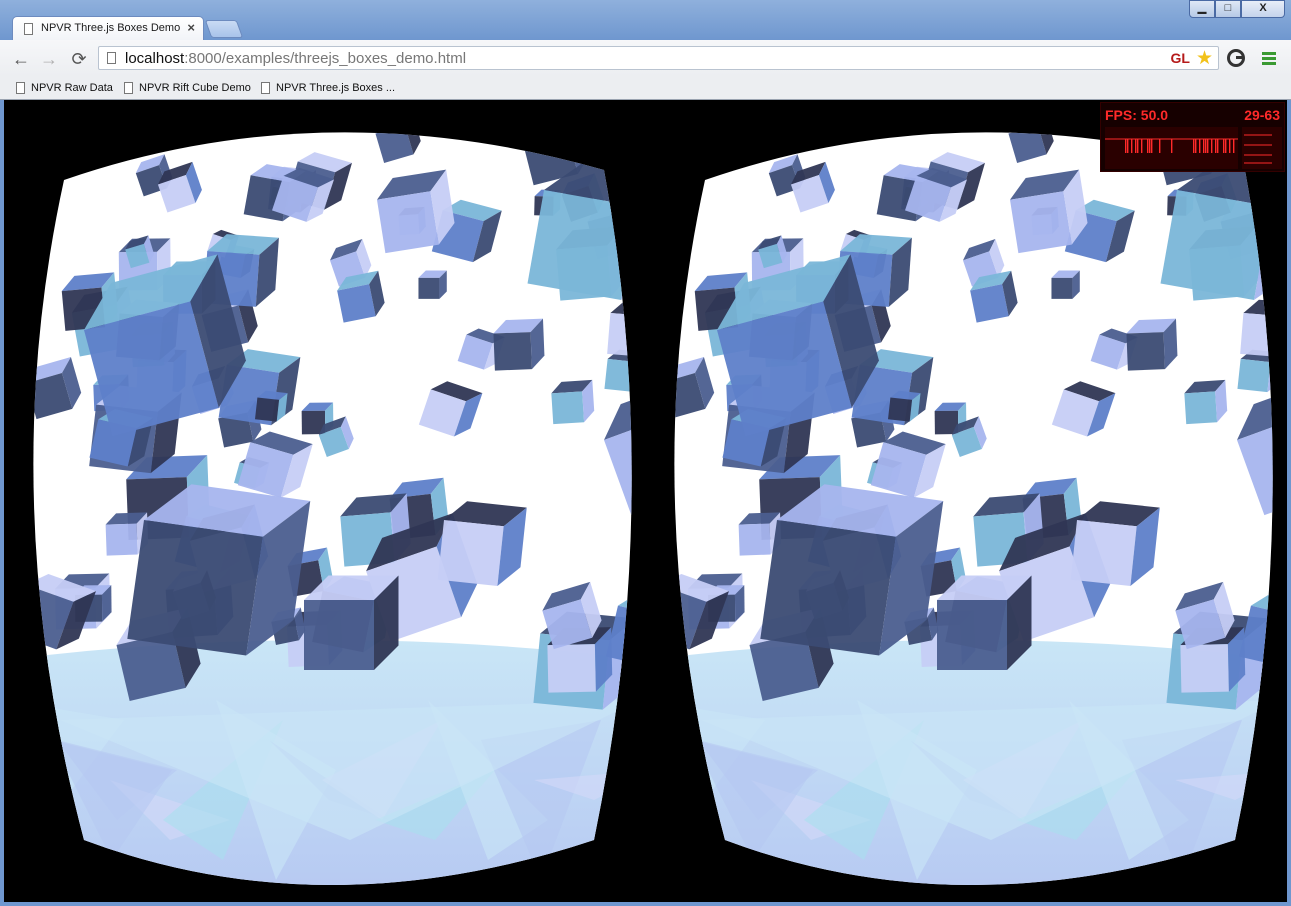  Describe the element at coordinates (21, 59) in the screenshot. I see `back-button: ←` at that location.